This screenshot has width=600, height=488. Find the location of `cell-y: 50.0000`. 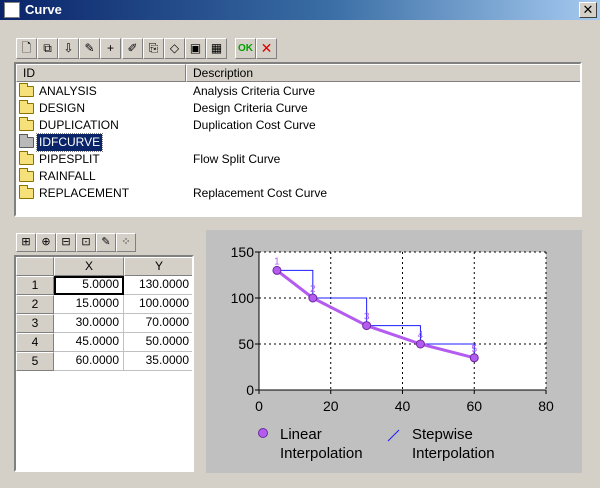

cell-y: 50.0000 is located at coordinates (158, 342).